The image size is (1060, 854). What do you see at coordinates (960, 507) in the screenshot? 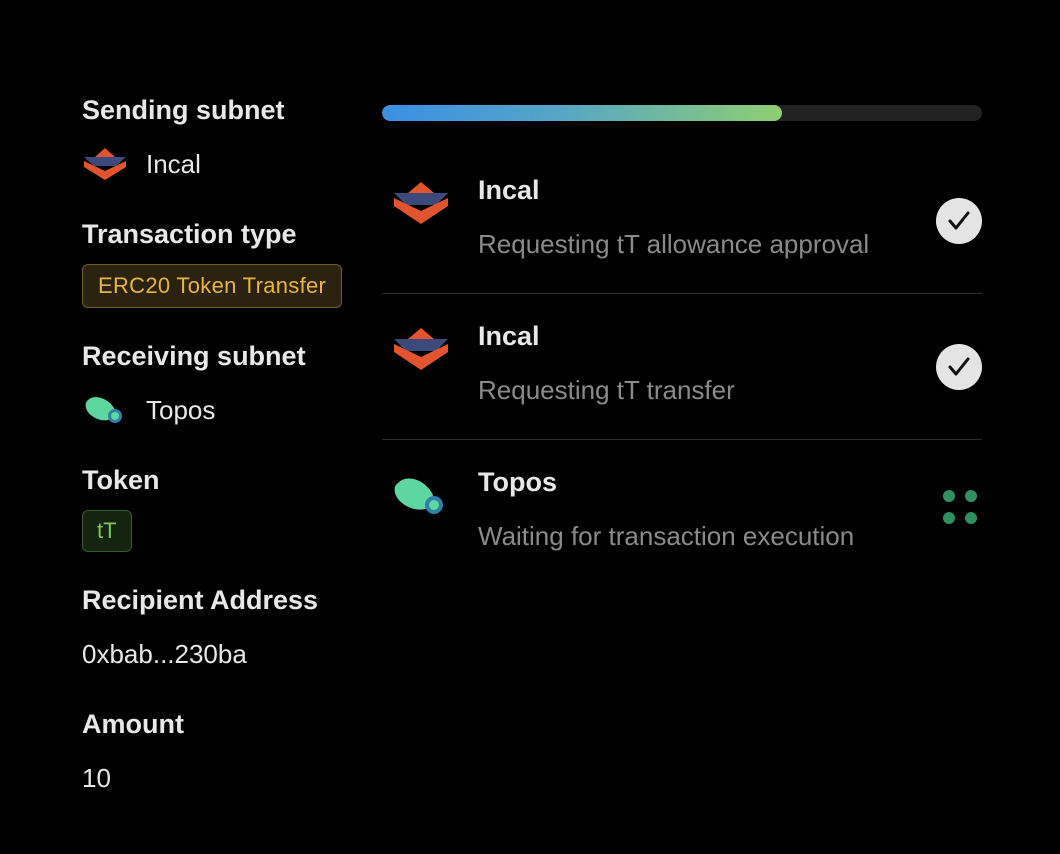
I see `loading-spinner-icon` at bounding box center [960, 507].